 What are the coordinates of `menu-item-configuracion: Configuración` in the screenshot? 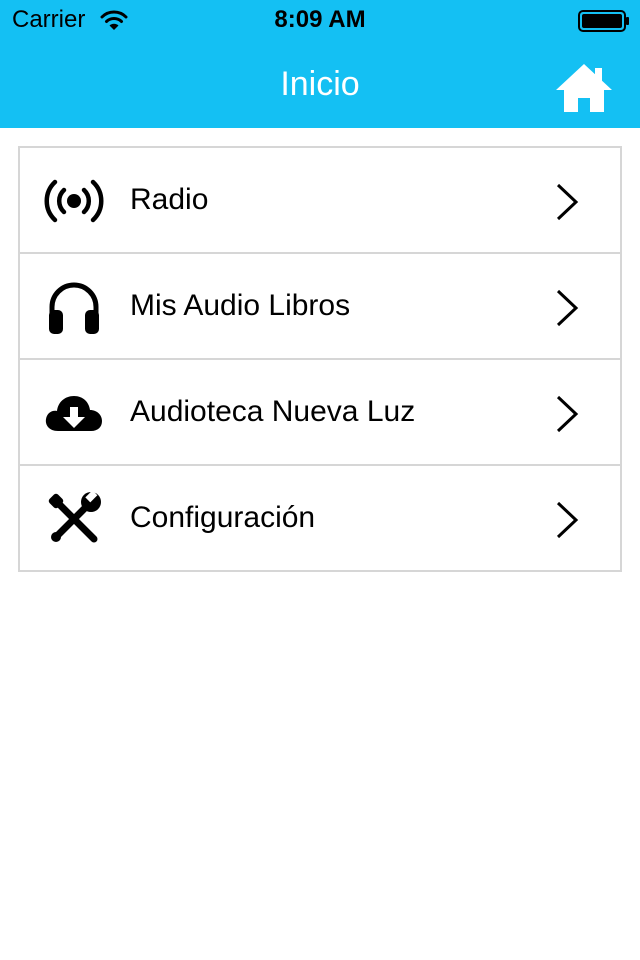 It's located at (320, 519).